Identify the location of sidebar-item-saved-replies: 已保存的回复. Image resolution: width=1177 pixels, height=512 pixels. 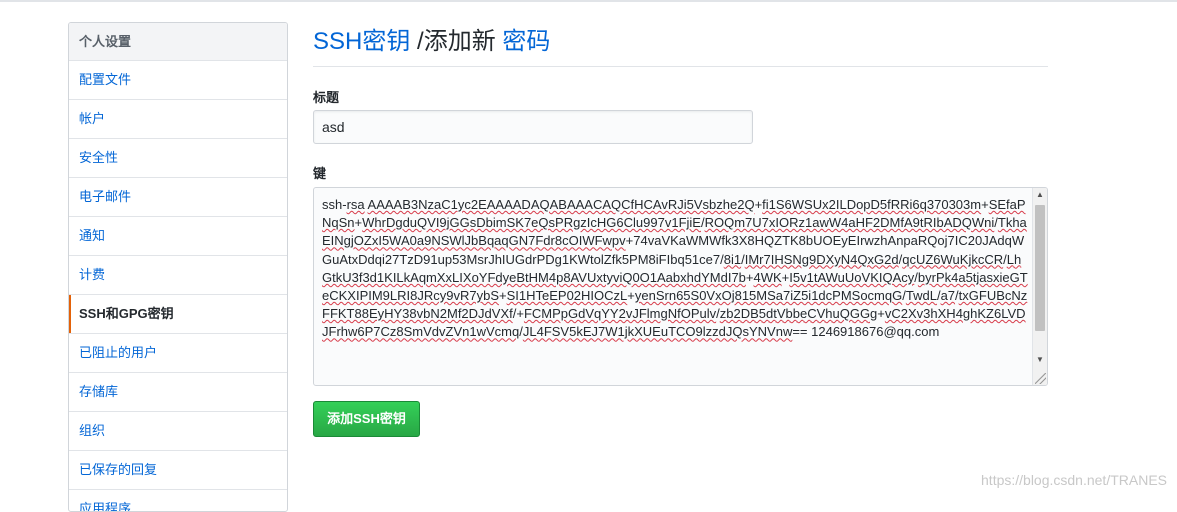
(178, 470).